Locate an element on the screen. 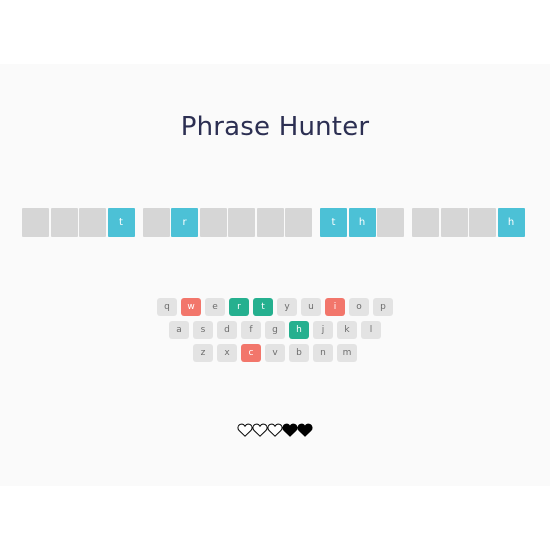 The height and width of the screenshot is (550, 550). key-r: r is located at coordinates (239, 307).